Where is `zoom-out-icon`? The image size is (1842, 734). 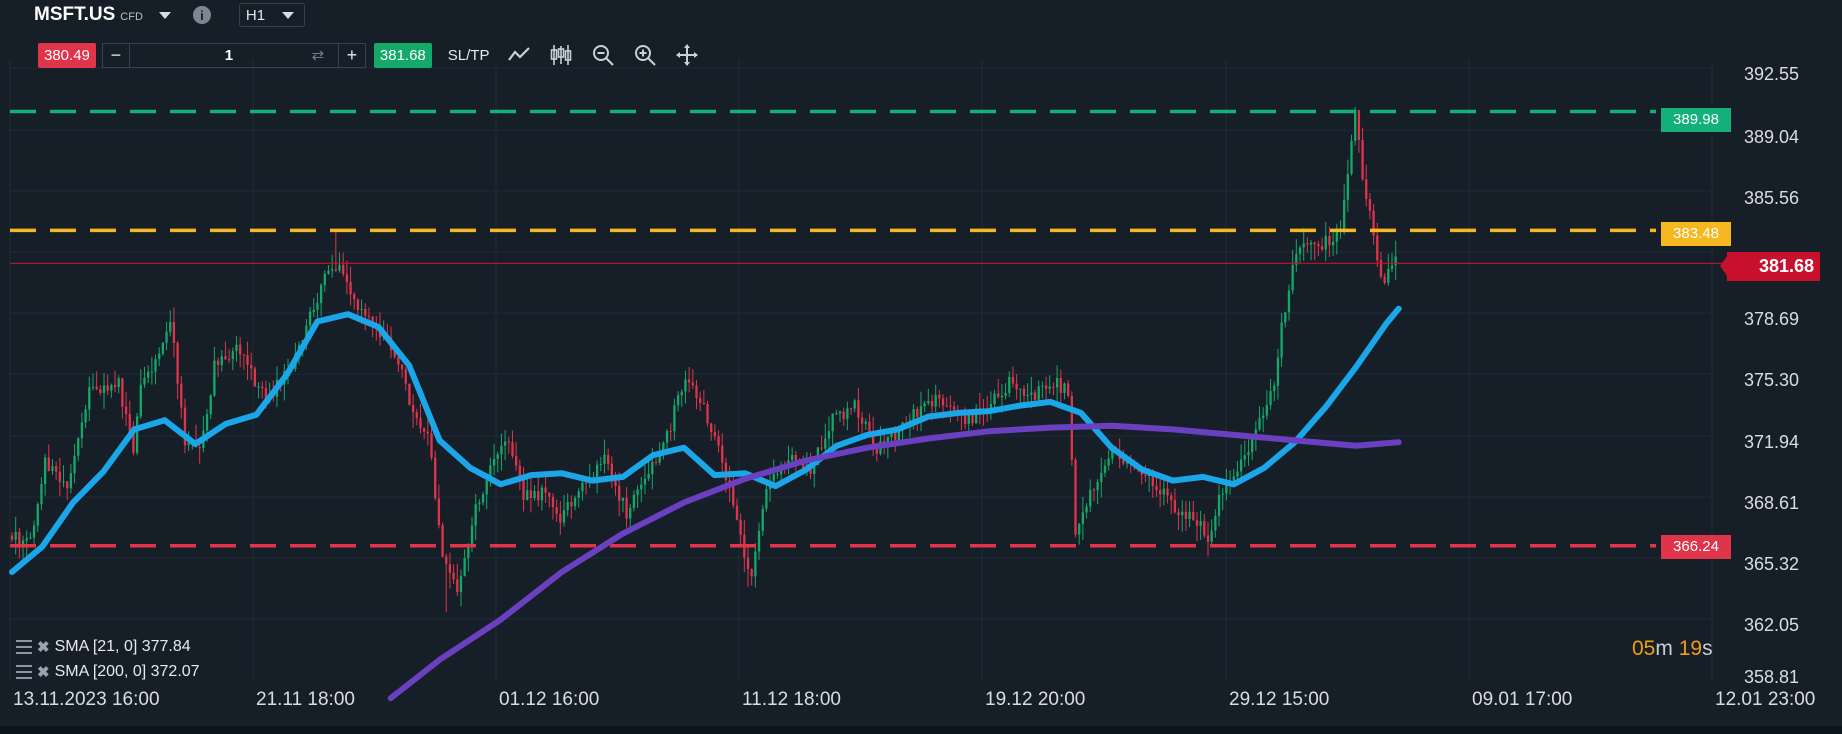 zoom-out-icon is located at coordinates (603, 55).